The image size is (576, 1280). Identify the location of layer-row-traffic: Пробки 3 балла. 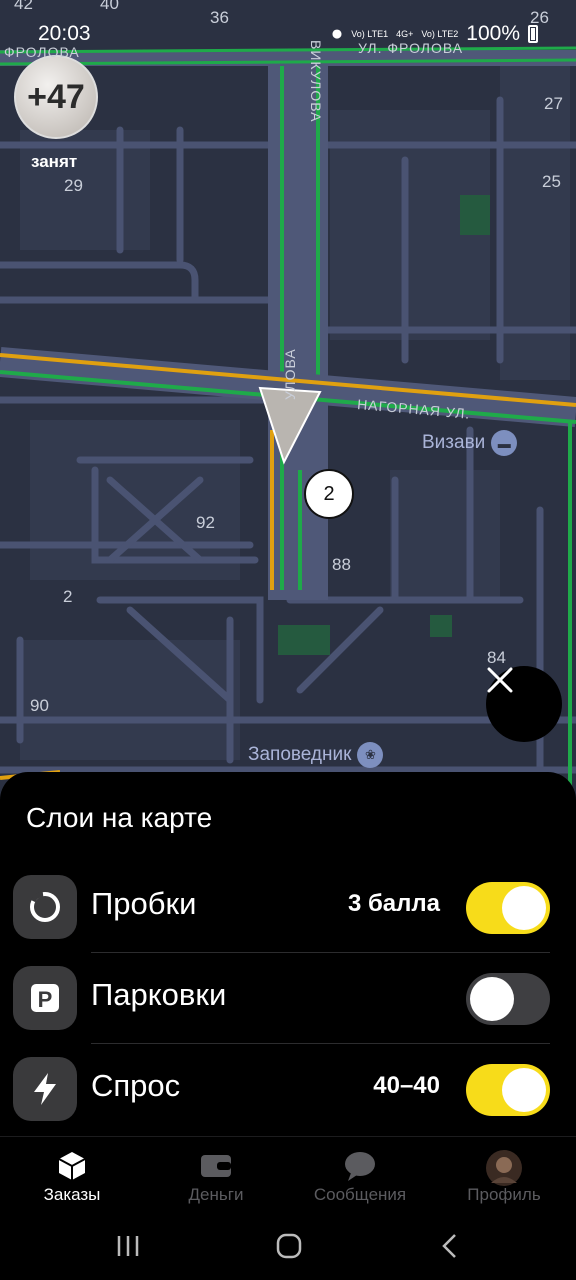
(288, 907).